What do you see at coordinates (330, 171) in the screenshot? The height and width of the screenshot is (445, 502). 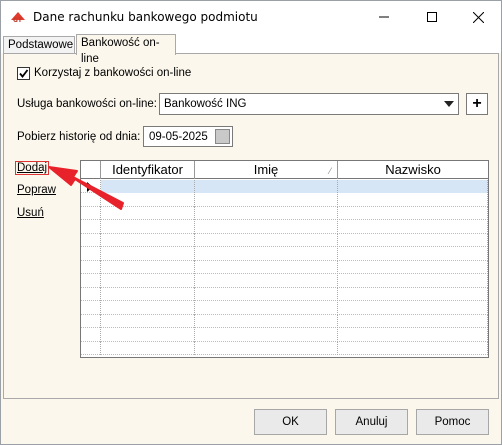 I see `sort-indicator-icon: ⁄` at bounding box center [330, 171].